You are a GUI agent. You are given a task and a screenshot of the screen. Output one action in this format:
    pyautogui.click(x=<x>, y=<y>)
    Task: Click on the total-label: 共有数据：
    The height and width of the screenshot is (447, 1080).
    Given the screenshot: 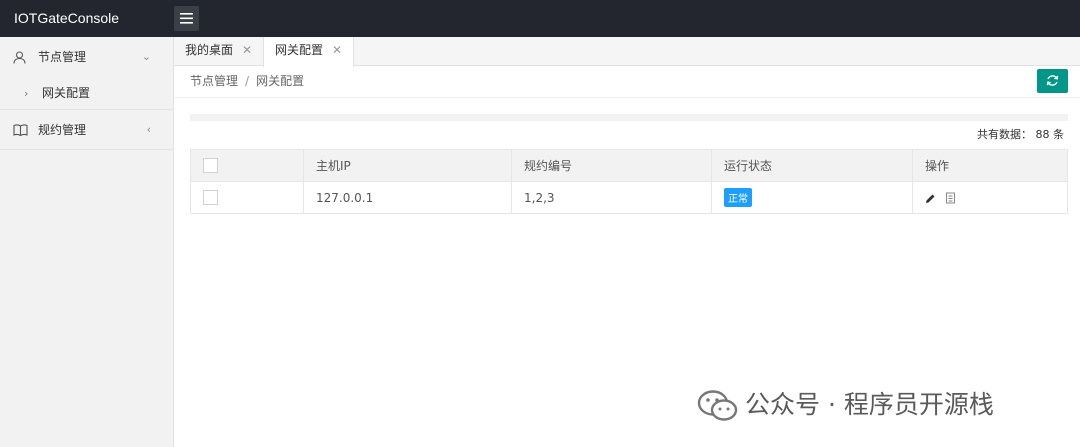 What is the action you would take?
    pyautogui.click(x=1004, y=134)
    